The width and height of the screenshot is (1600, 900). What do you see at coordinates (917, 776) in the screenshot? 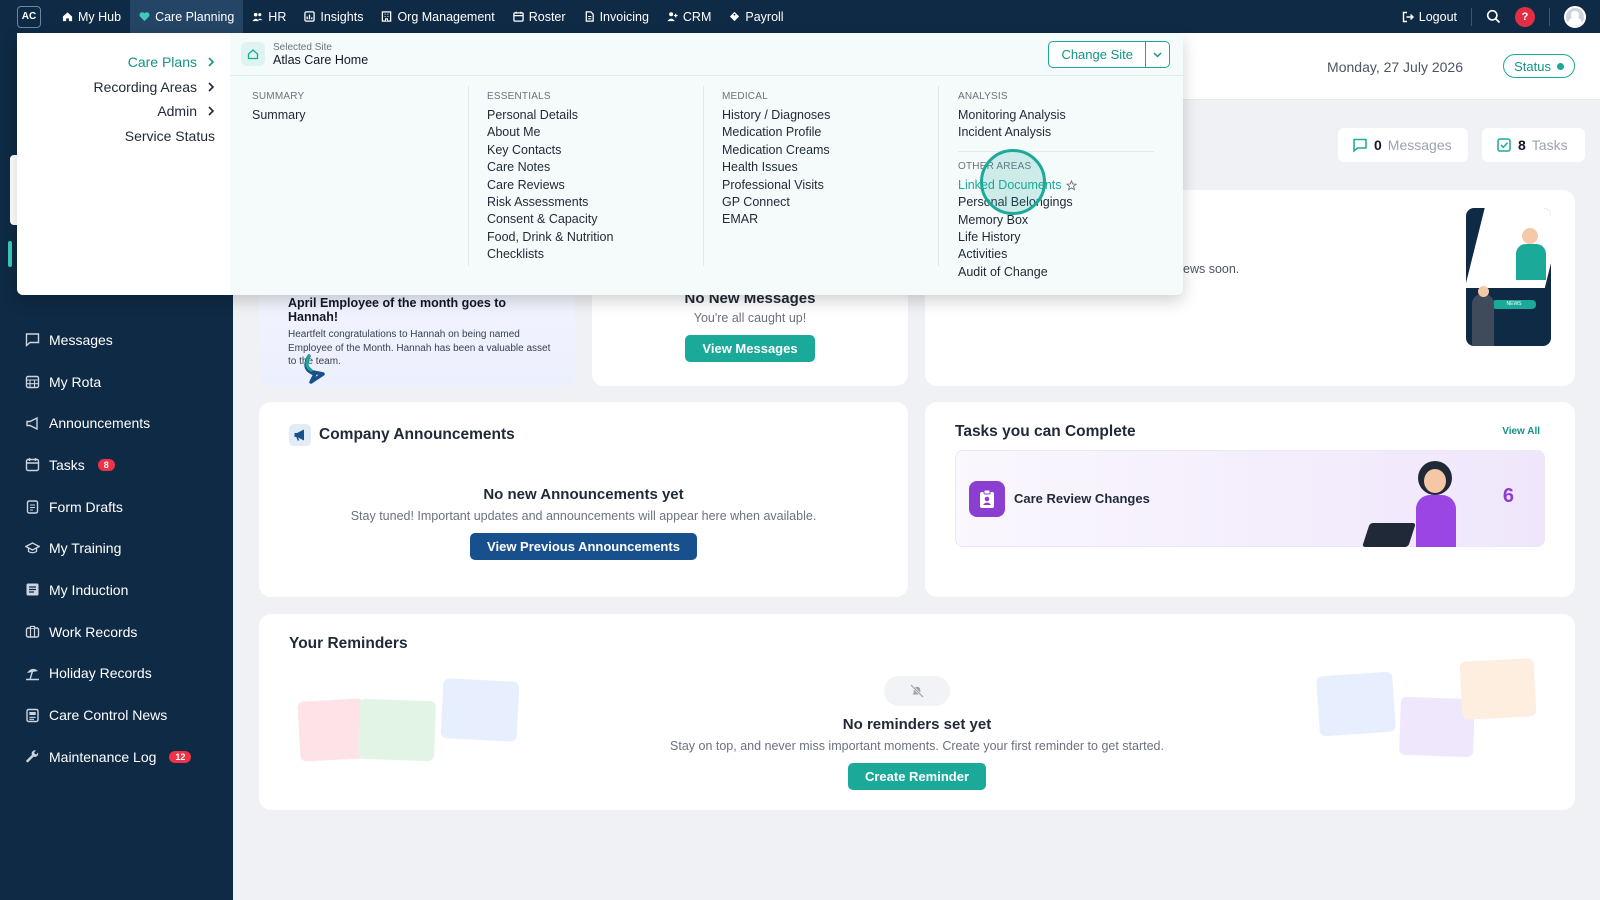
I see `create-reminder-button: Create Reminder` at bounding box center [917, 776].